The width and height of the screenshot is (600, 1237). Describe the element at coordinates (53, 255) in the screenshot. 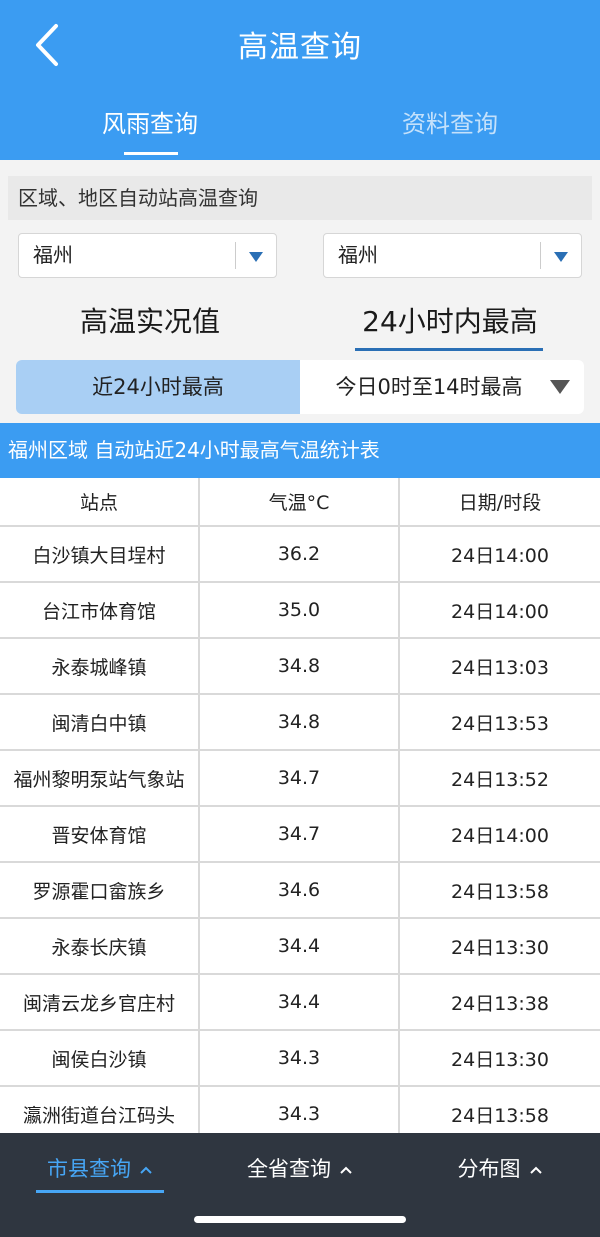

I see `region-select-value: 福州` at that location.